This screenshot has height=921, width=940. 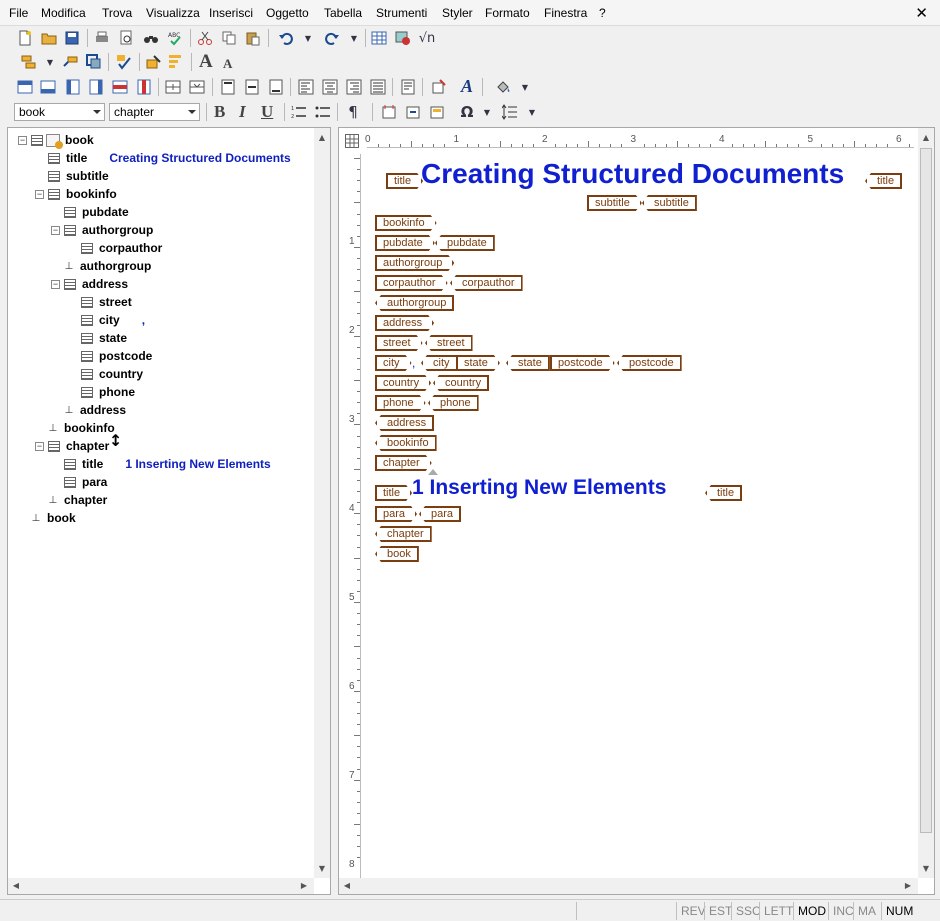 What do you see at coordinates (25, 38) in the screenshot?
I see `new-document-icon` at bounding box center [25, 38].